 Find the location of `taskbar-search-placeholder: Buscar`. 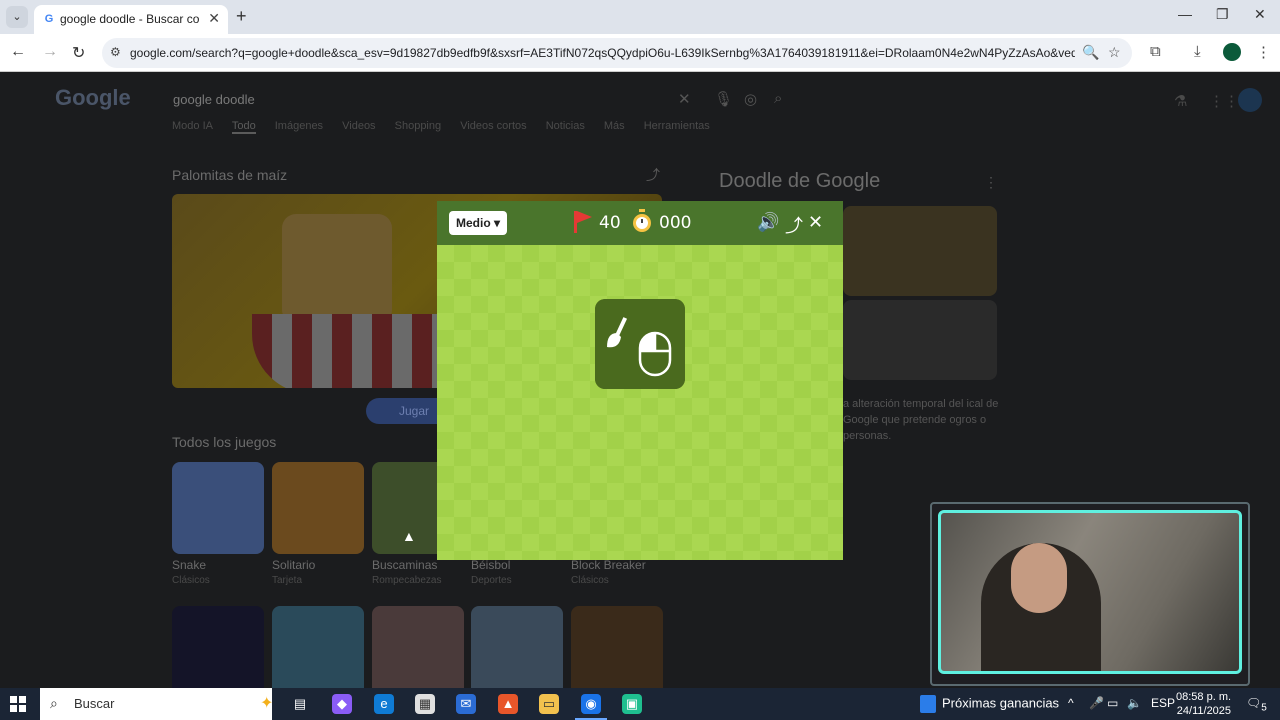

taskbar-search-placeholder: Buscar is located at coordinates (94, 703).